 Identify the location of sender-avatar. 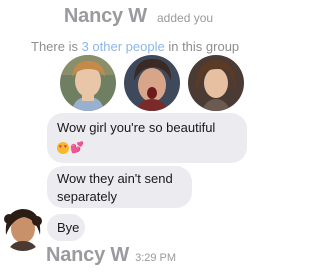
(23, 228).